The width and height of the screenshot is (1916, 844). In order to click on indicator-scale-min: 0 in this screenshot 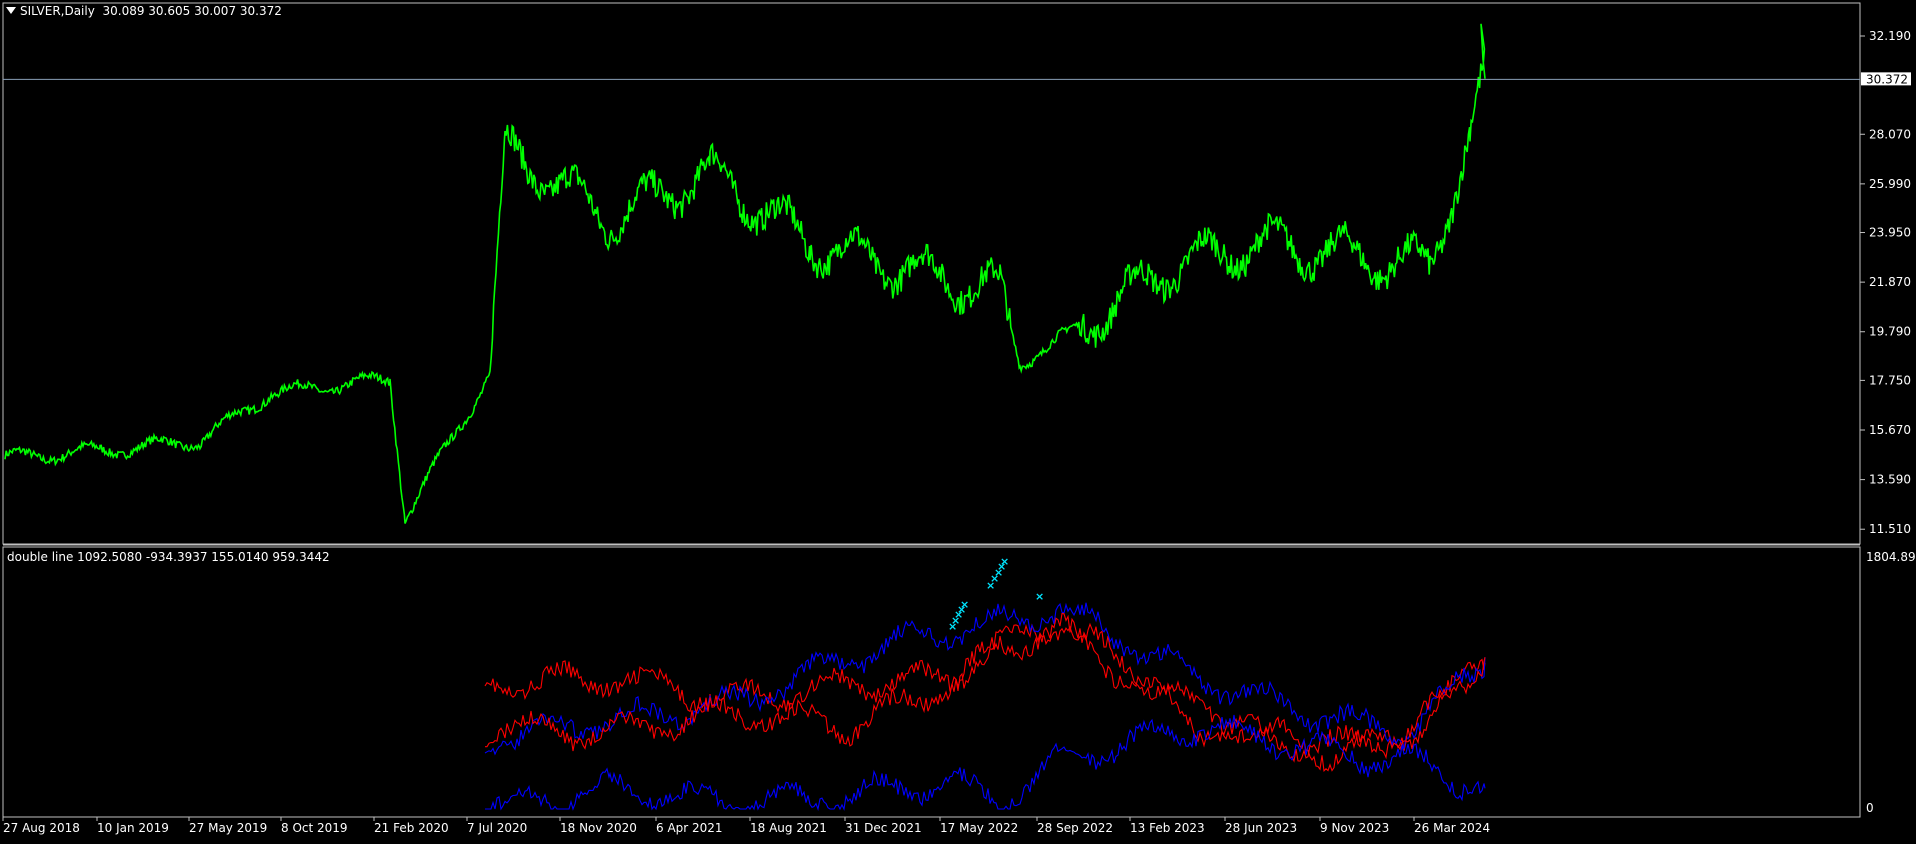, I will do `click(1870, 808)`.